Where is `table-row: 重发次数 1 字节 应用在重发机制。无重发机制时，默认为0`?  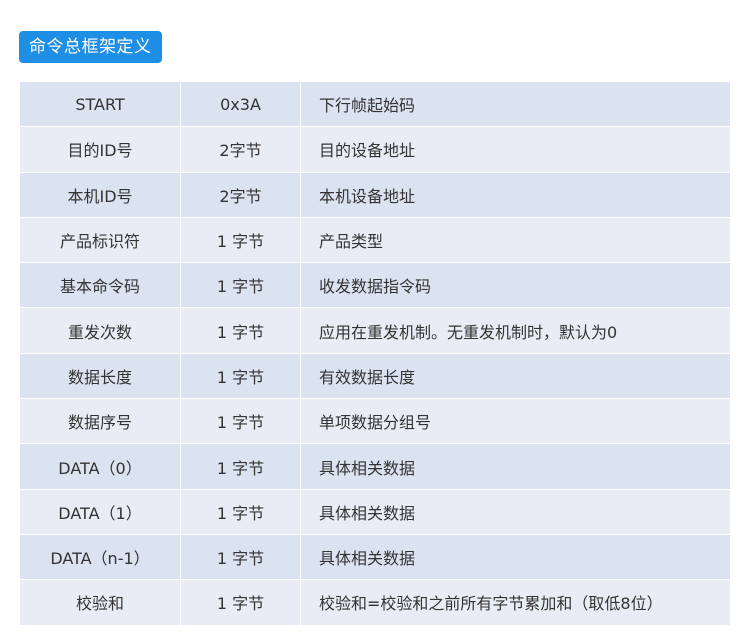 table-row: 重发次数 1 字节 应用在重发机制。无重发机制时，默认为0 is located at coordinates (375, 331).